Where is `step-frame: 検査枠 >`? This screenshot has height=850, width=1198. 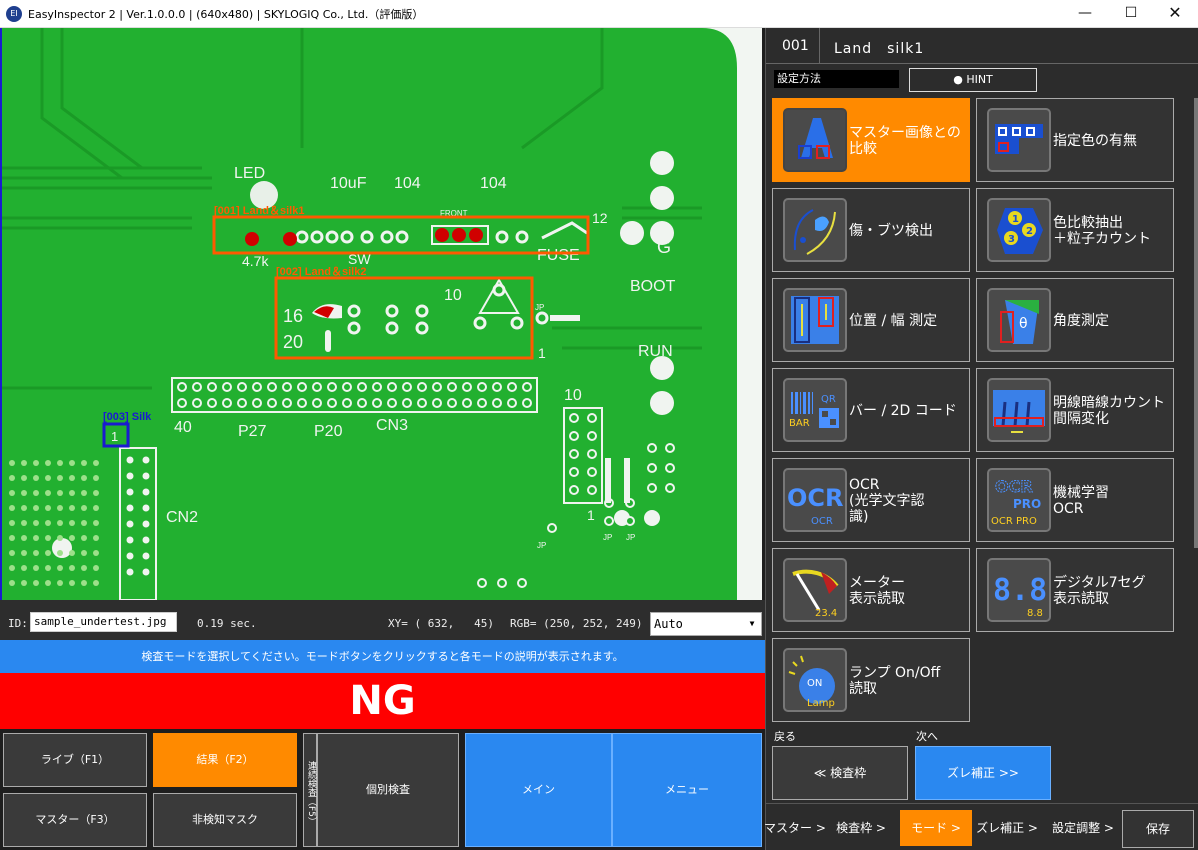
step-frame: 検査枠 > is located at coordinates (861, 828).